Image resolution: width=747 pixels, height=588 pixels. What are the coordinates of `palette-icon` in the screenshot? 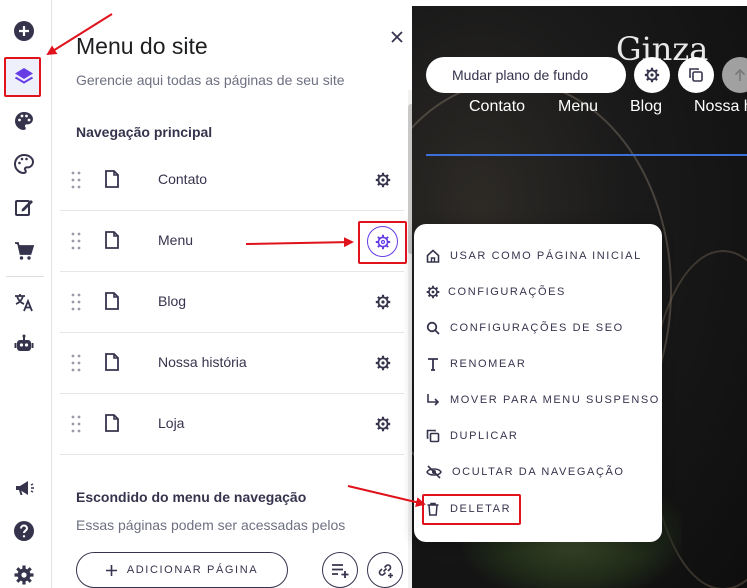 It's located at (24, 121).